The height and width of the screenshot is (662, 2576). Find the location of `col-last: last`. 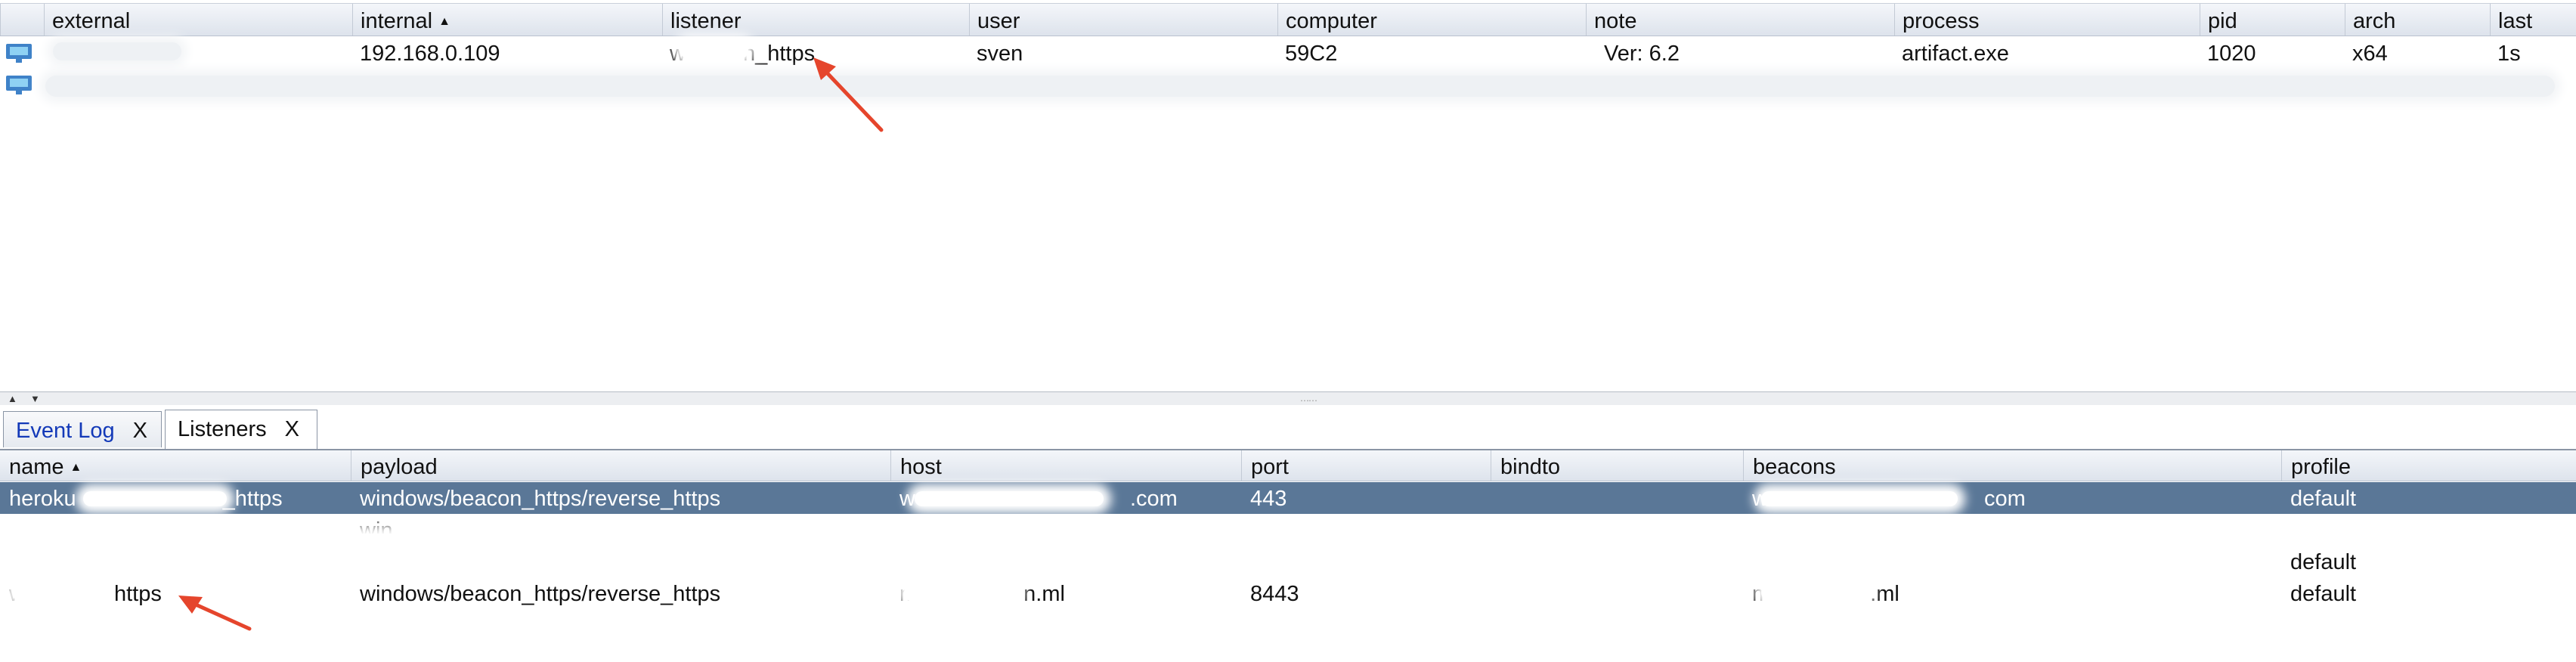

col-last: last is located at coordinates (2533, 20).